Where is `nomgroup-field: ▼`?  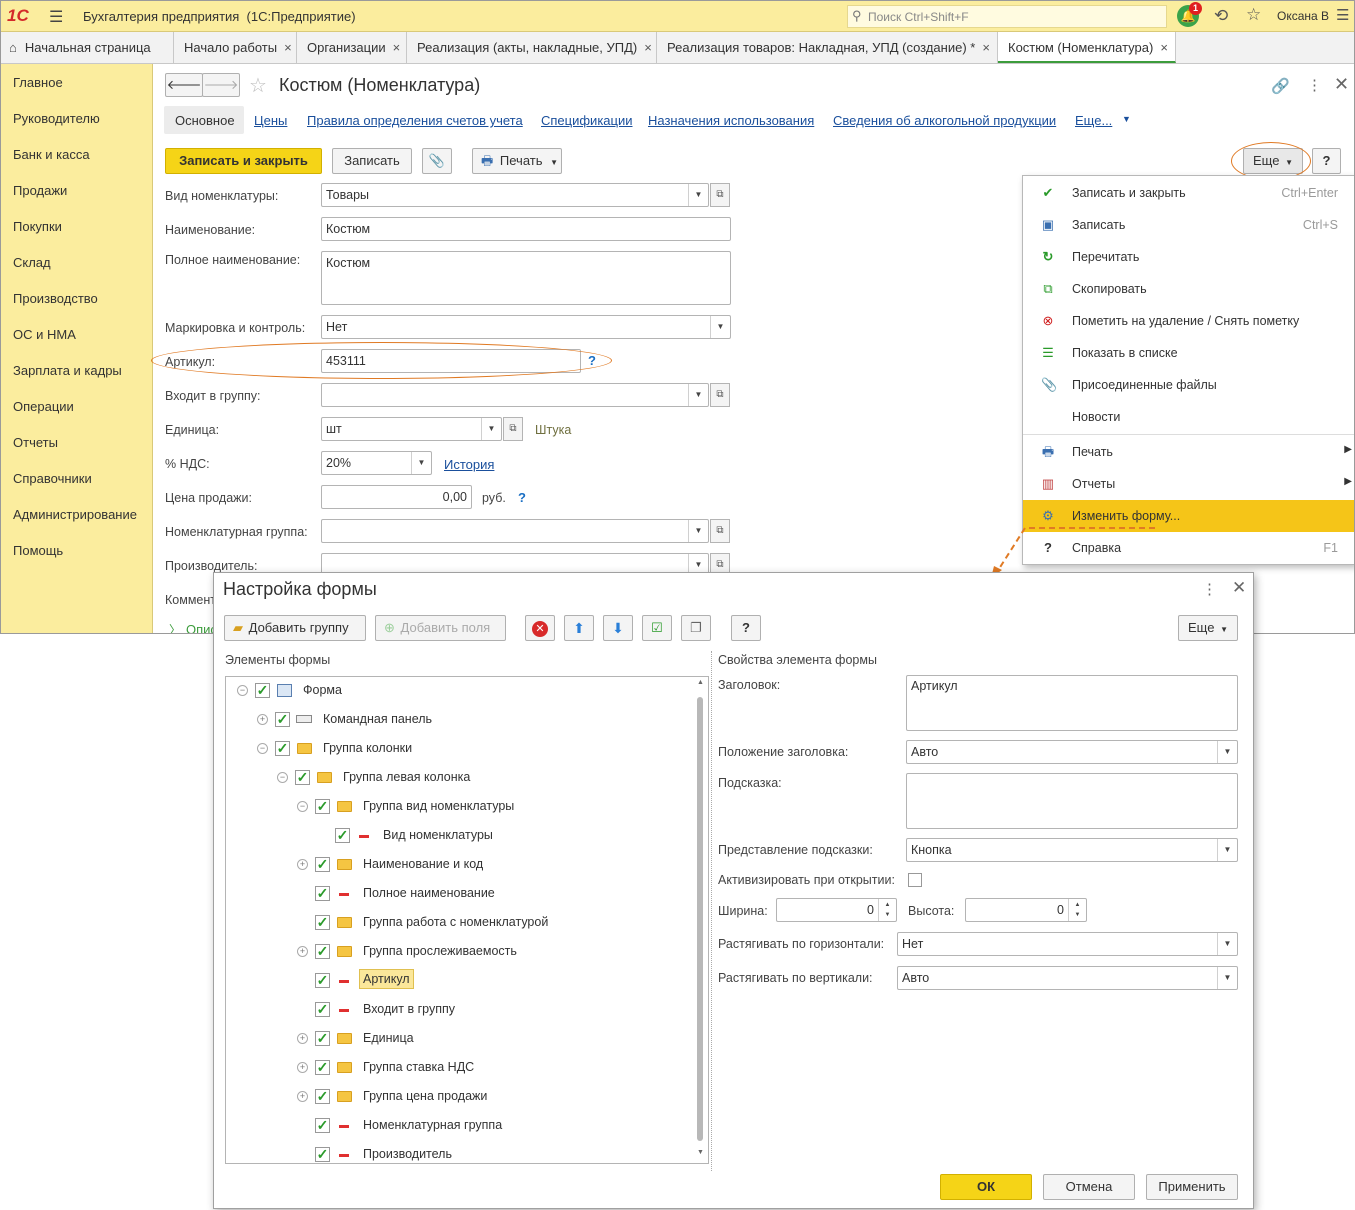
nomgroup-field: ▼ is located at coordinates (515, 531).